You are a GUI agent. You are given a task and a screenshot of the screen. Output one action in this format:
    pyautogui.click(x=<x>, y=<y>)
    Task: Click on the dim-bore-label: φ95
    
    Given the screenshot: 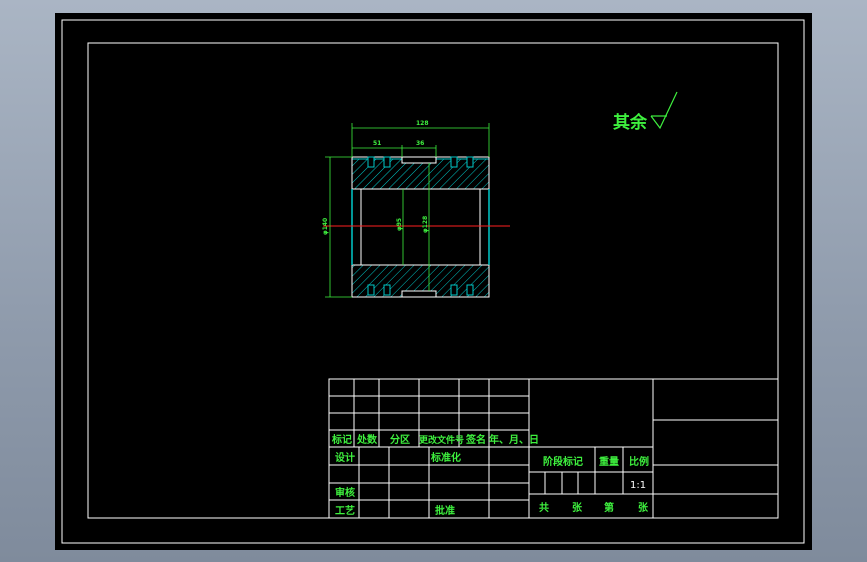 What is the action you would take?
    pyautogui.click(x=399, y=224)
    